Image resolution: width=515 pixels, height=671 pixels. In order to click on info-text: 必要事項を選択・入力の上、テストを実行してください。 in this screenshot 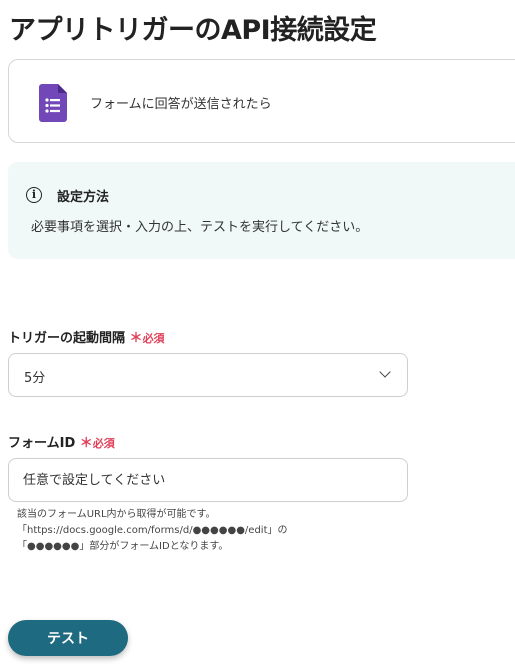, I will do `click(200, 227)`.